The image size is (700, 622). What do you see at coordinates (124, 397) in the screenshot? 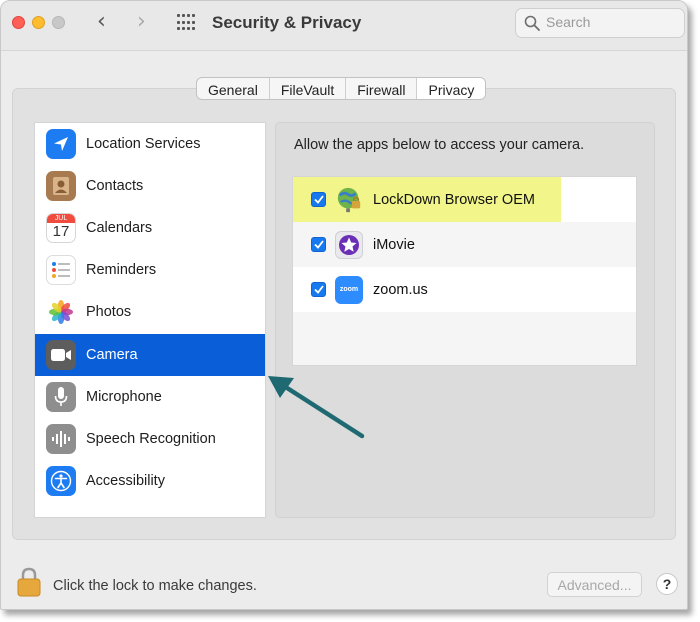
I see `sidebar-item-label: Microphone` at bounding box center [124, 397].